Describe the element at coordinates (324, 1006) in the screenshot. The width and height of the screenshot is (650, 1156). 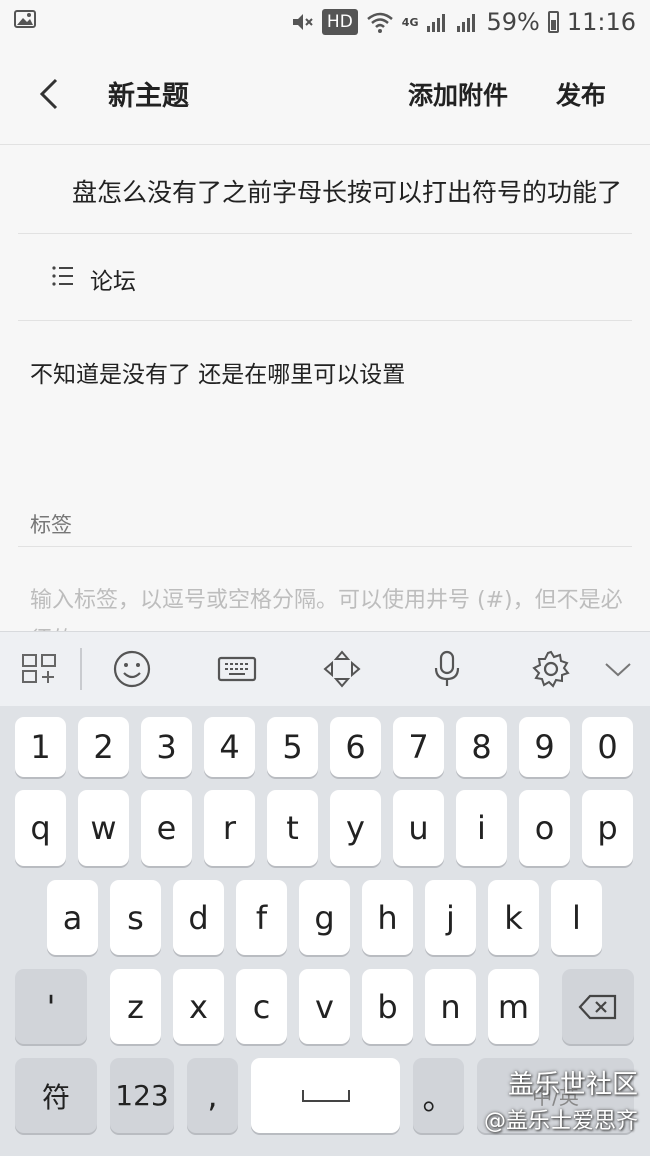
I see `key-v: v` at that location.